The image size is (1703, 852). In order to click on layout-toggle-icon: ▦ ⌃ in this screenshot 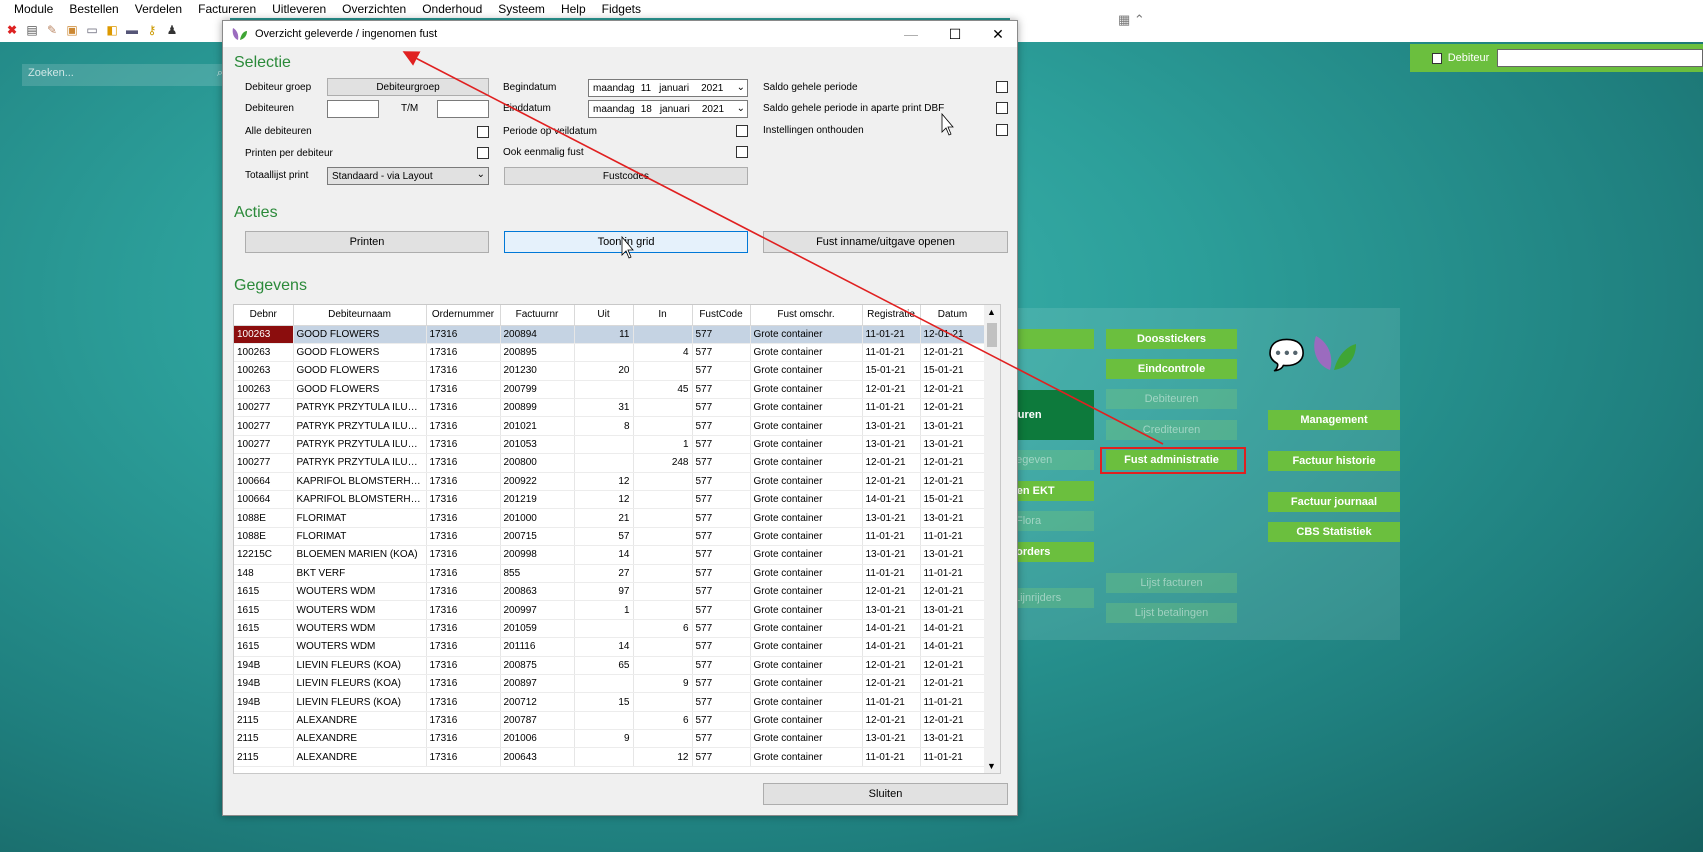, I will do `click(1131, 20)`.